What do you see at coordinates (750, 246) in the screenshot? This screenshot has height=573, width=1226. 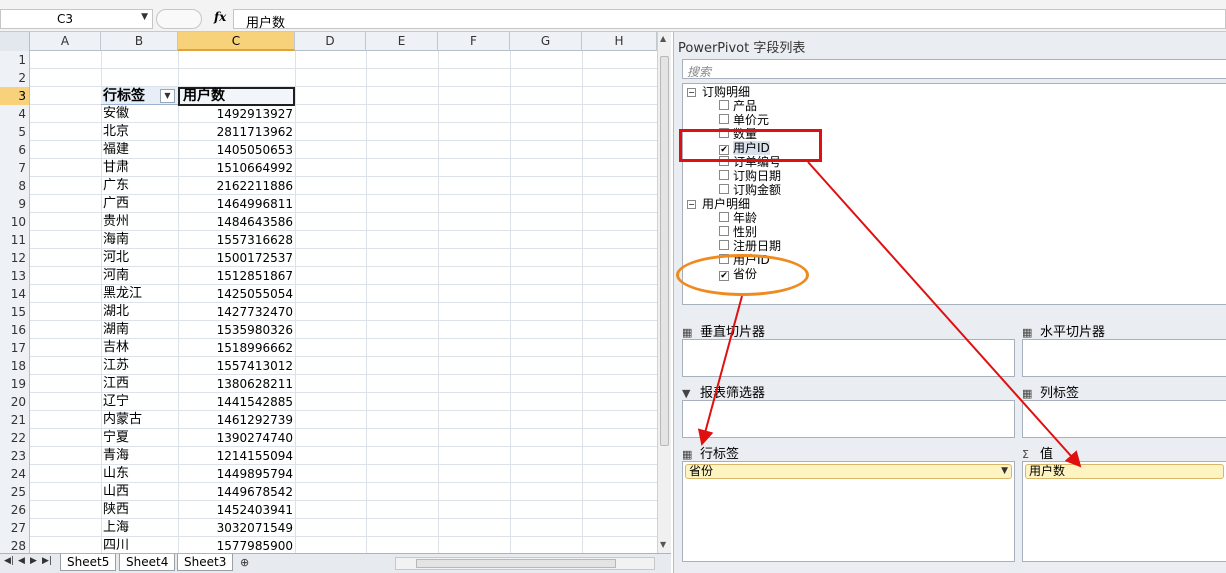 I see `field-register-date: 注册日期` at bounding box center [750, 246].